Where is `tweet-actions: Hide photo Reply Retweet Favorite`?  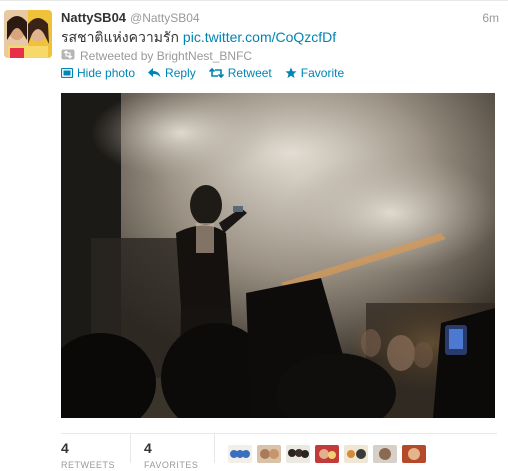
tweet-actions: Hide photo Reply Retweet Favorite is located at coordinates (202, 73).